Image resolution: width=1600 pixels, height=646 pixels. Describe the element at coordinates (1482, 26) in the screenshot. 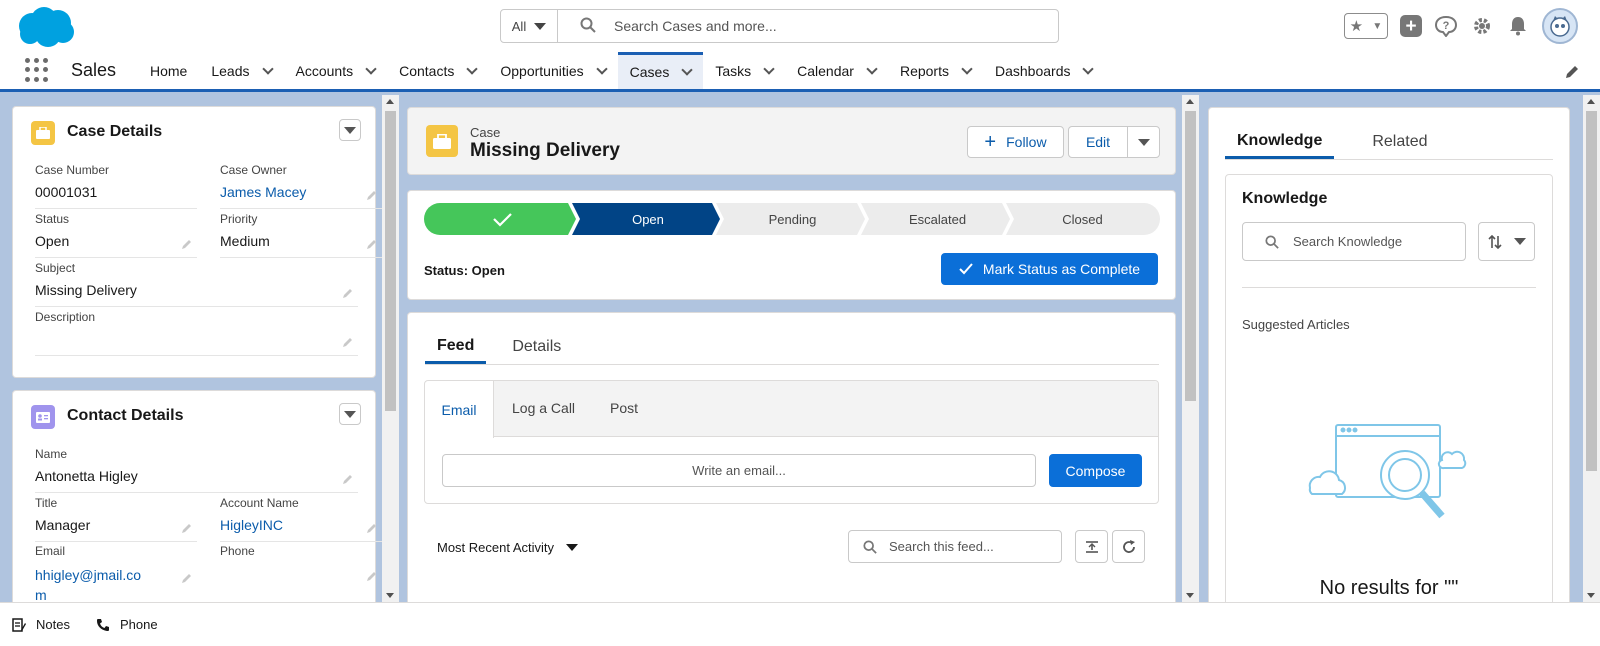

I see `gear-icon` at that location.